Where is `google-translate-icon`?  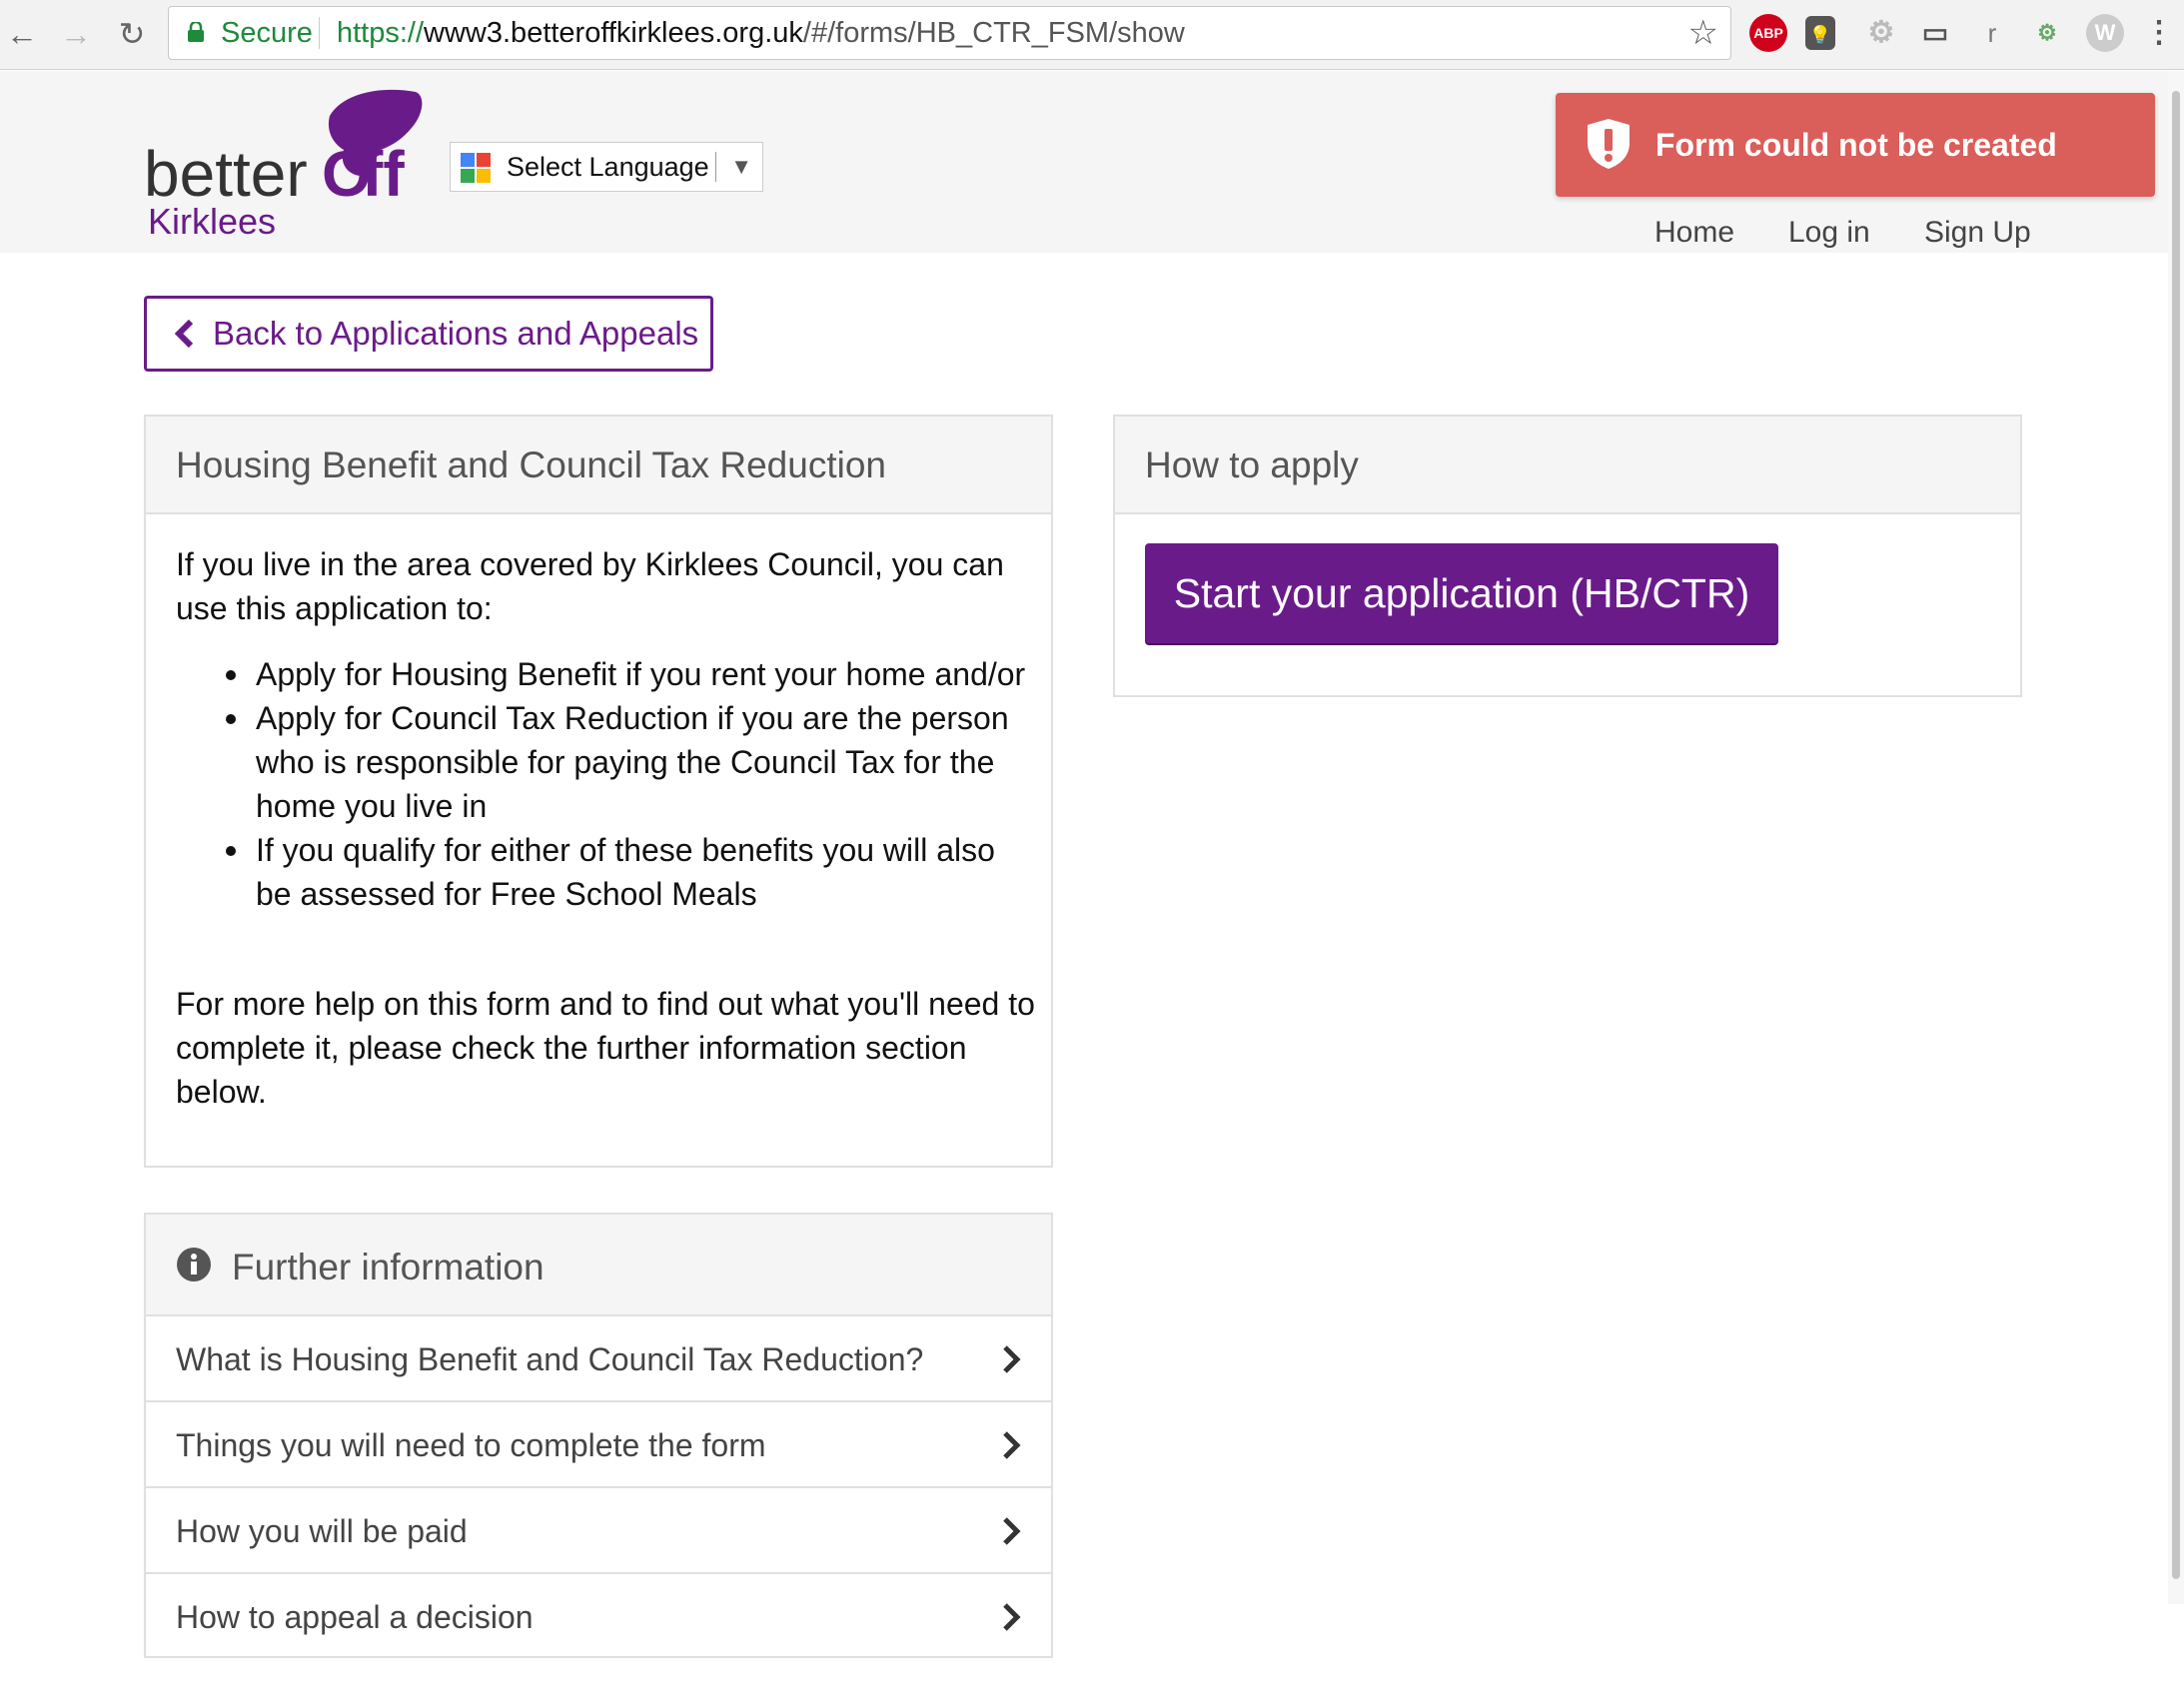
google-translate-icon is located at coordinates (476, 168).